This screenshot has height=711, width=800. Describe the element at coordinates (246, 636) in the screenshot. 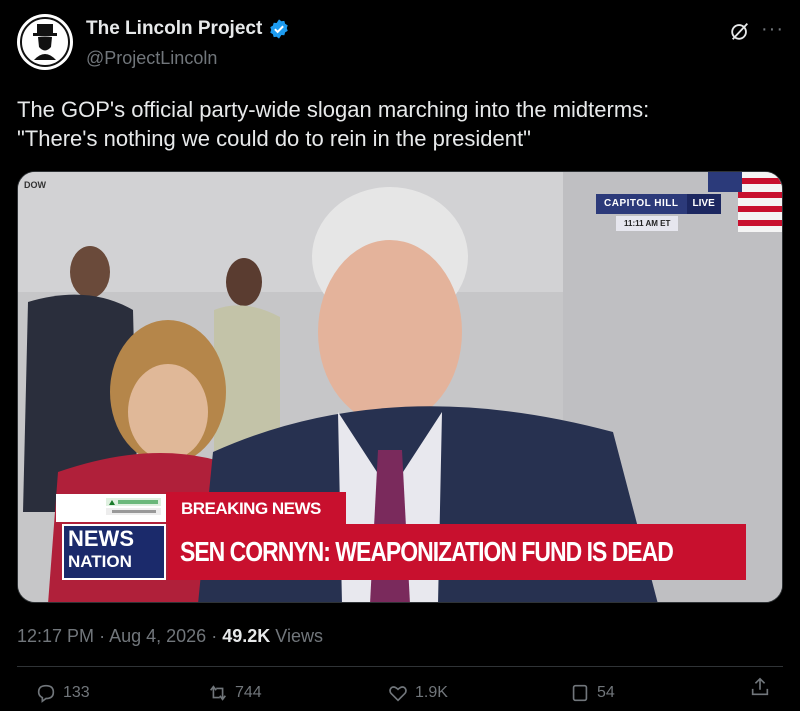

I see `views-count: 49.2K` at that location.